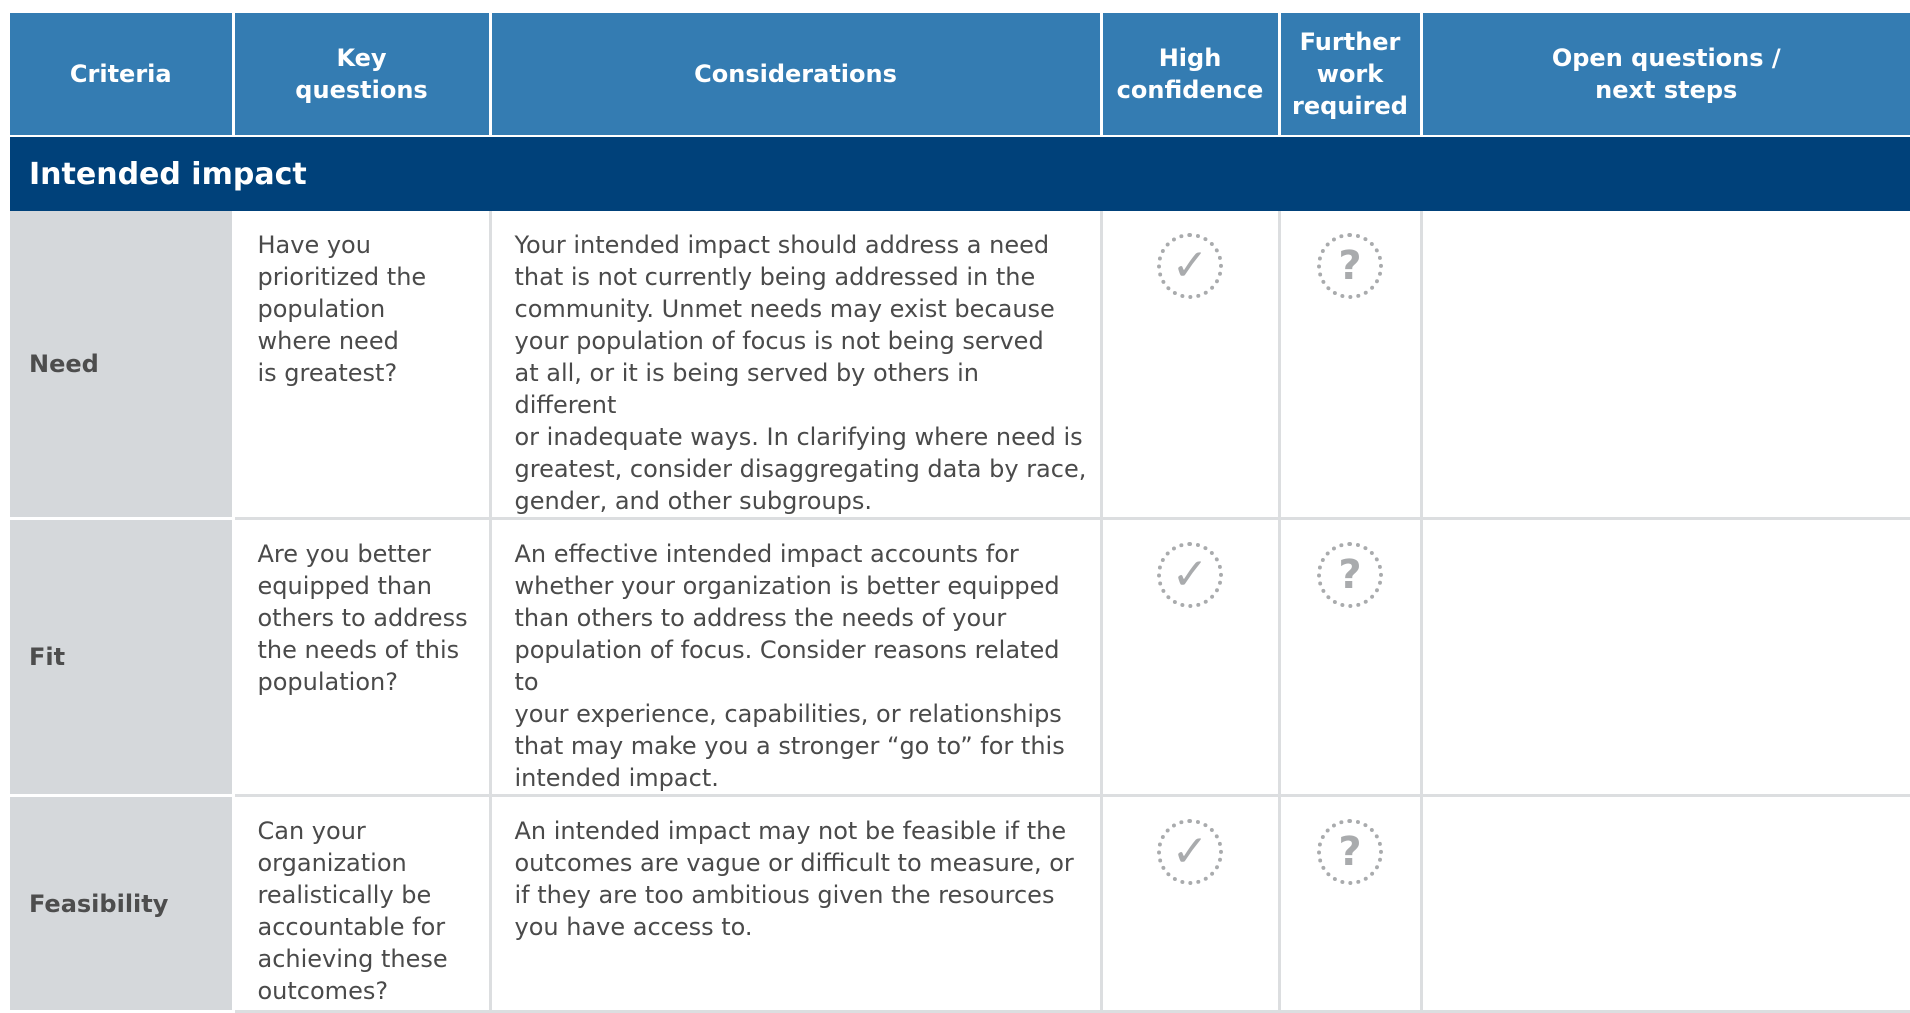  What do you see at coordinates (122, 74) in the screenshot?
I see `header-criteria: Criteria` at bounding box center [122, 74].